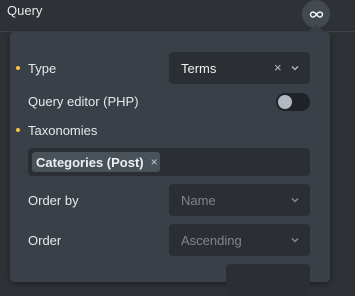 The image size is (355, 296). I want to click on type-value: Terms, so click(199, 68).